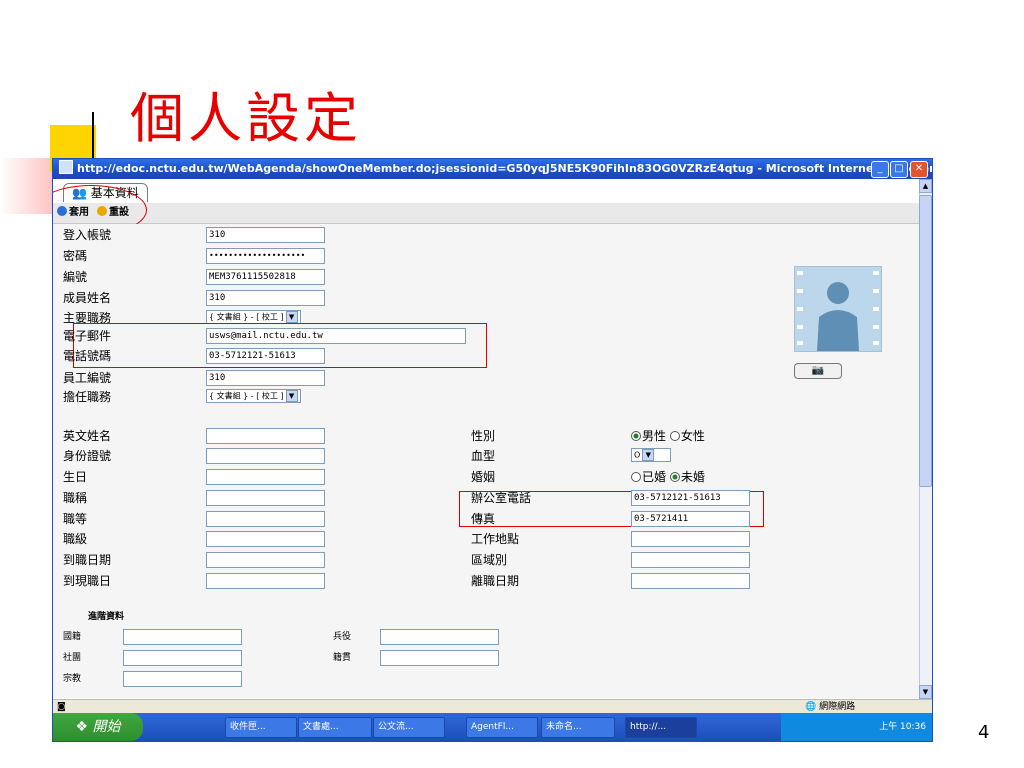 This screenshot has height=768, width=1024. I want to click on hometown-label: 籍貫, so click(342, 658).